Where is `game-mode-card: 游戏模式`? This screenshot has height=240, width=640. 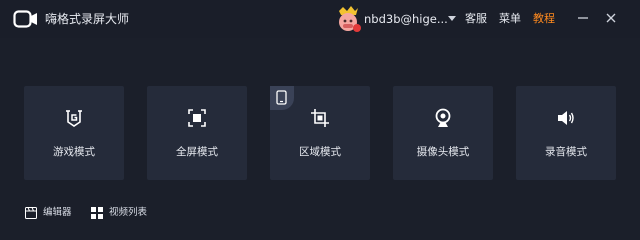 game-mode-card: 游戏模式 is located at coordinates (74, 133).